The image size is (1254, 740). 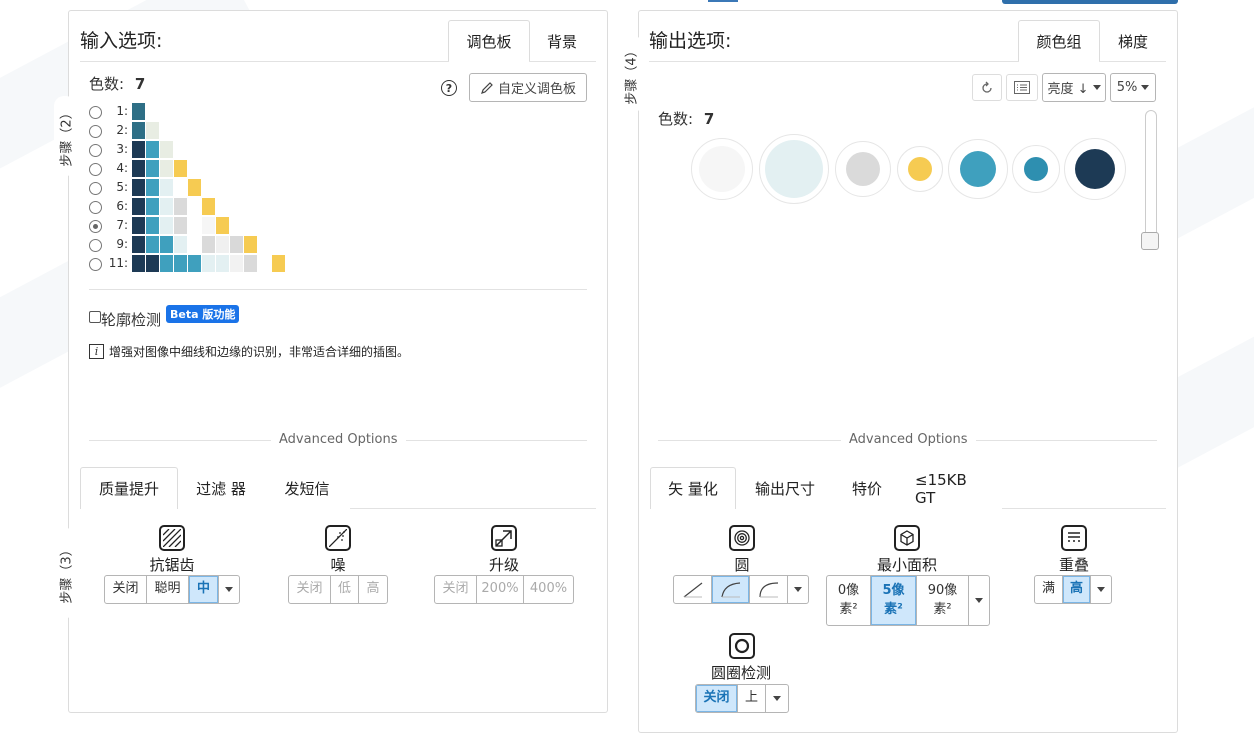 What do you see at coordinates (65, 573) in the screenshot?
I see `step-3-tab: 步骤（3）` at bounding box center [65, 573].